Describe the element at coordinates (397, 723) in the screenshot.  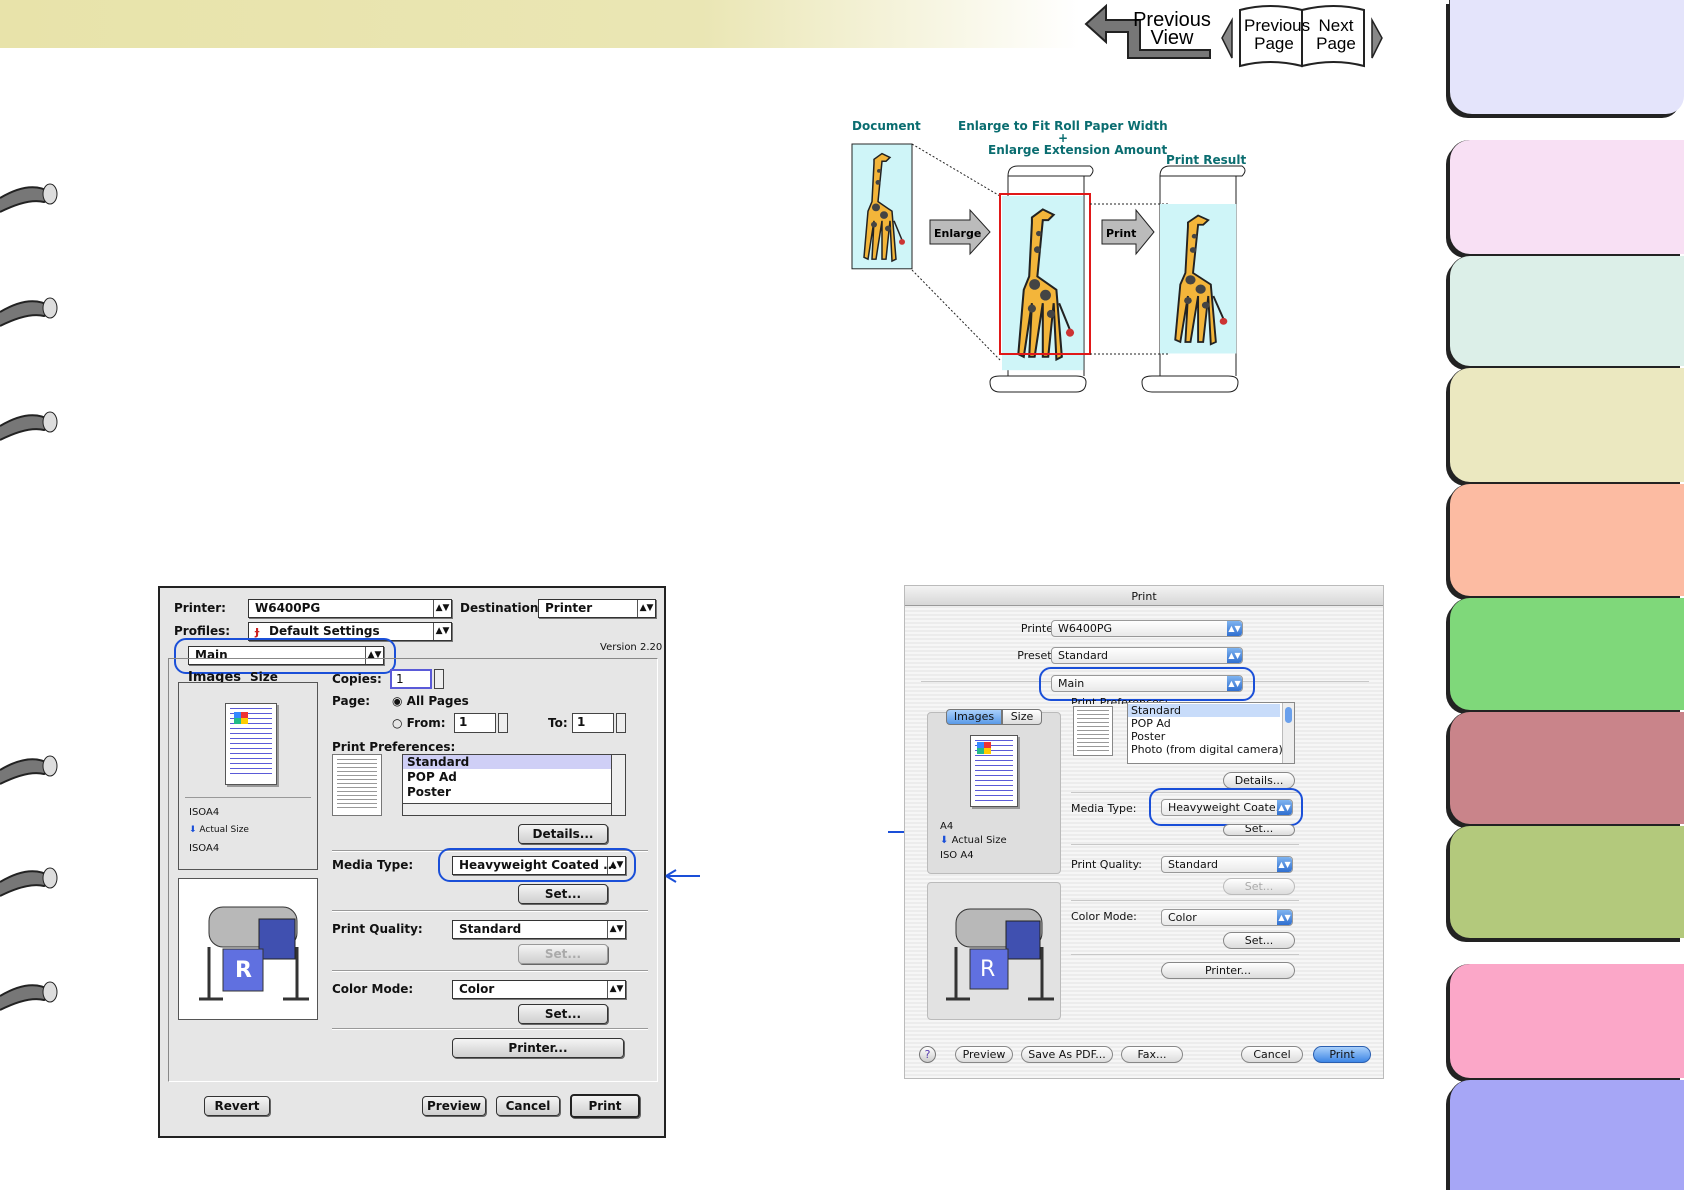
I see `radio-empty-icon: ○` at that location.